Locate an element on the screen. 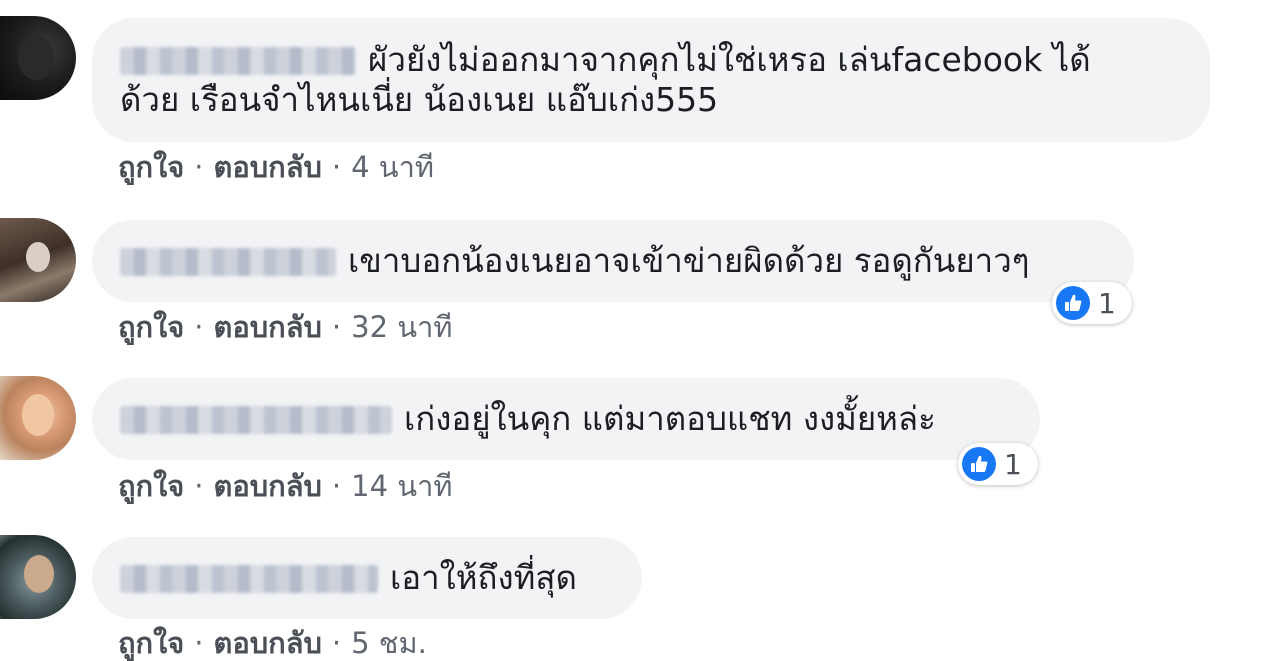  comment-text: เอาให้ถึงที่สุด is located at coordinates (483, 577).